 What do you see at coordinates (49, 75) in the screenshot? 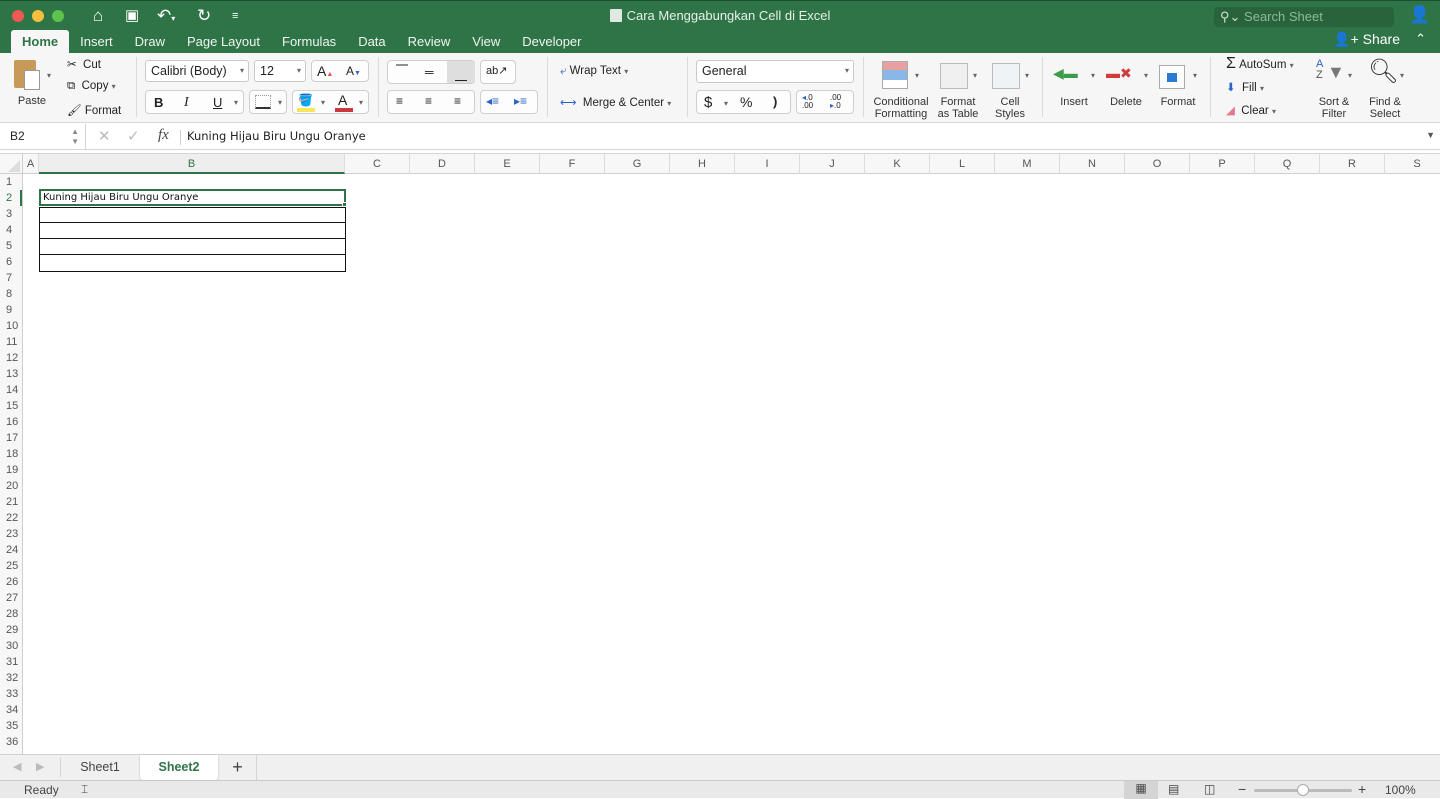
I see `paste-dropdown-icon: ▾` at bounding box center [49, 75].